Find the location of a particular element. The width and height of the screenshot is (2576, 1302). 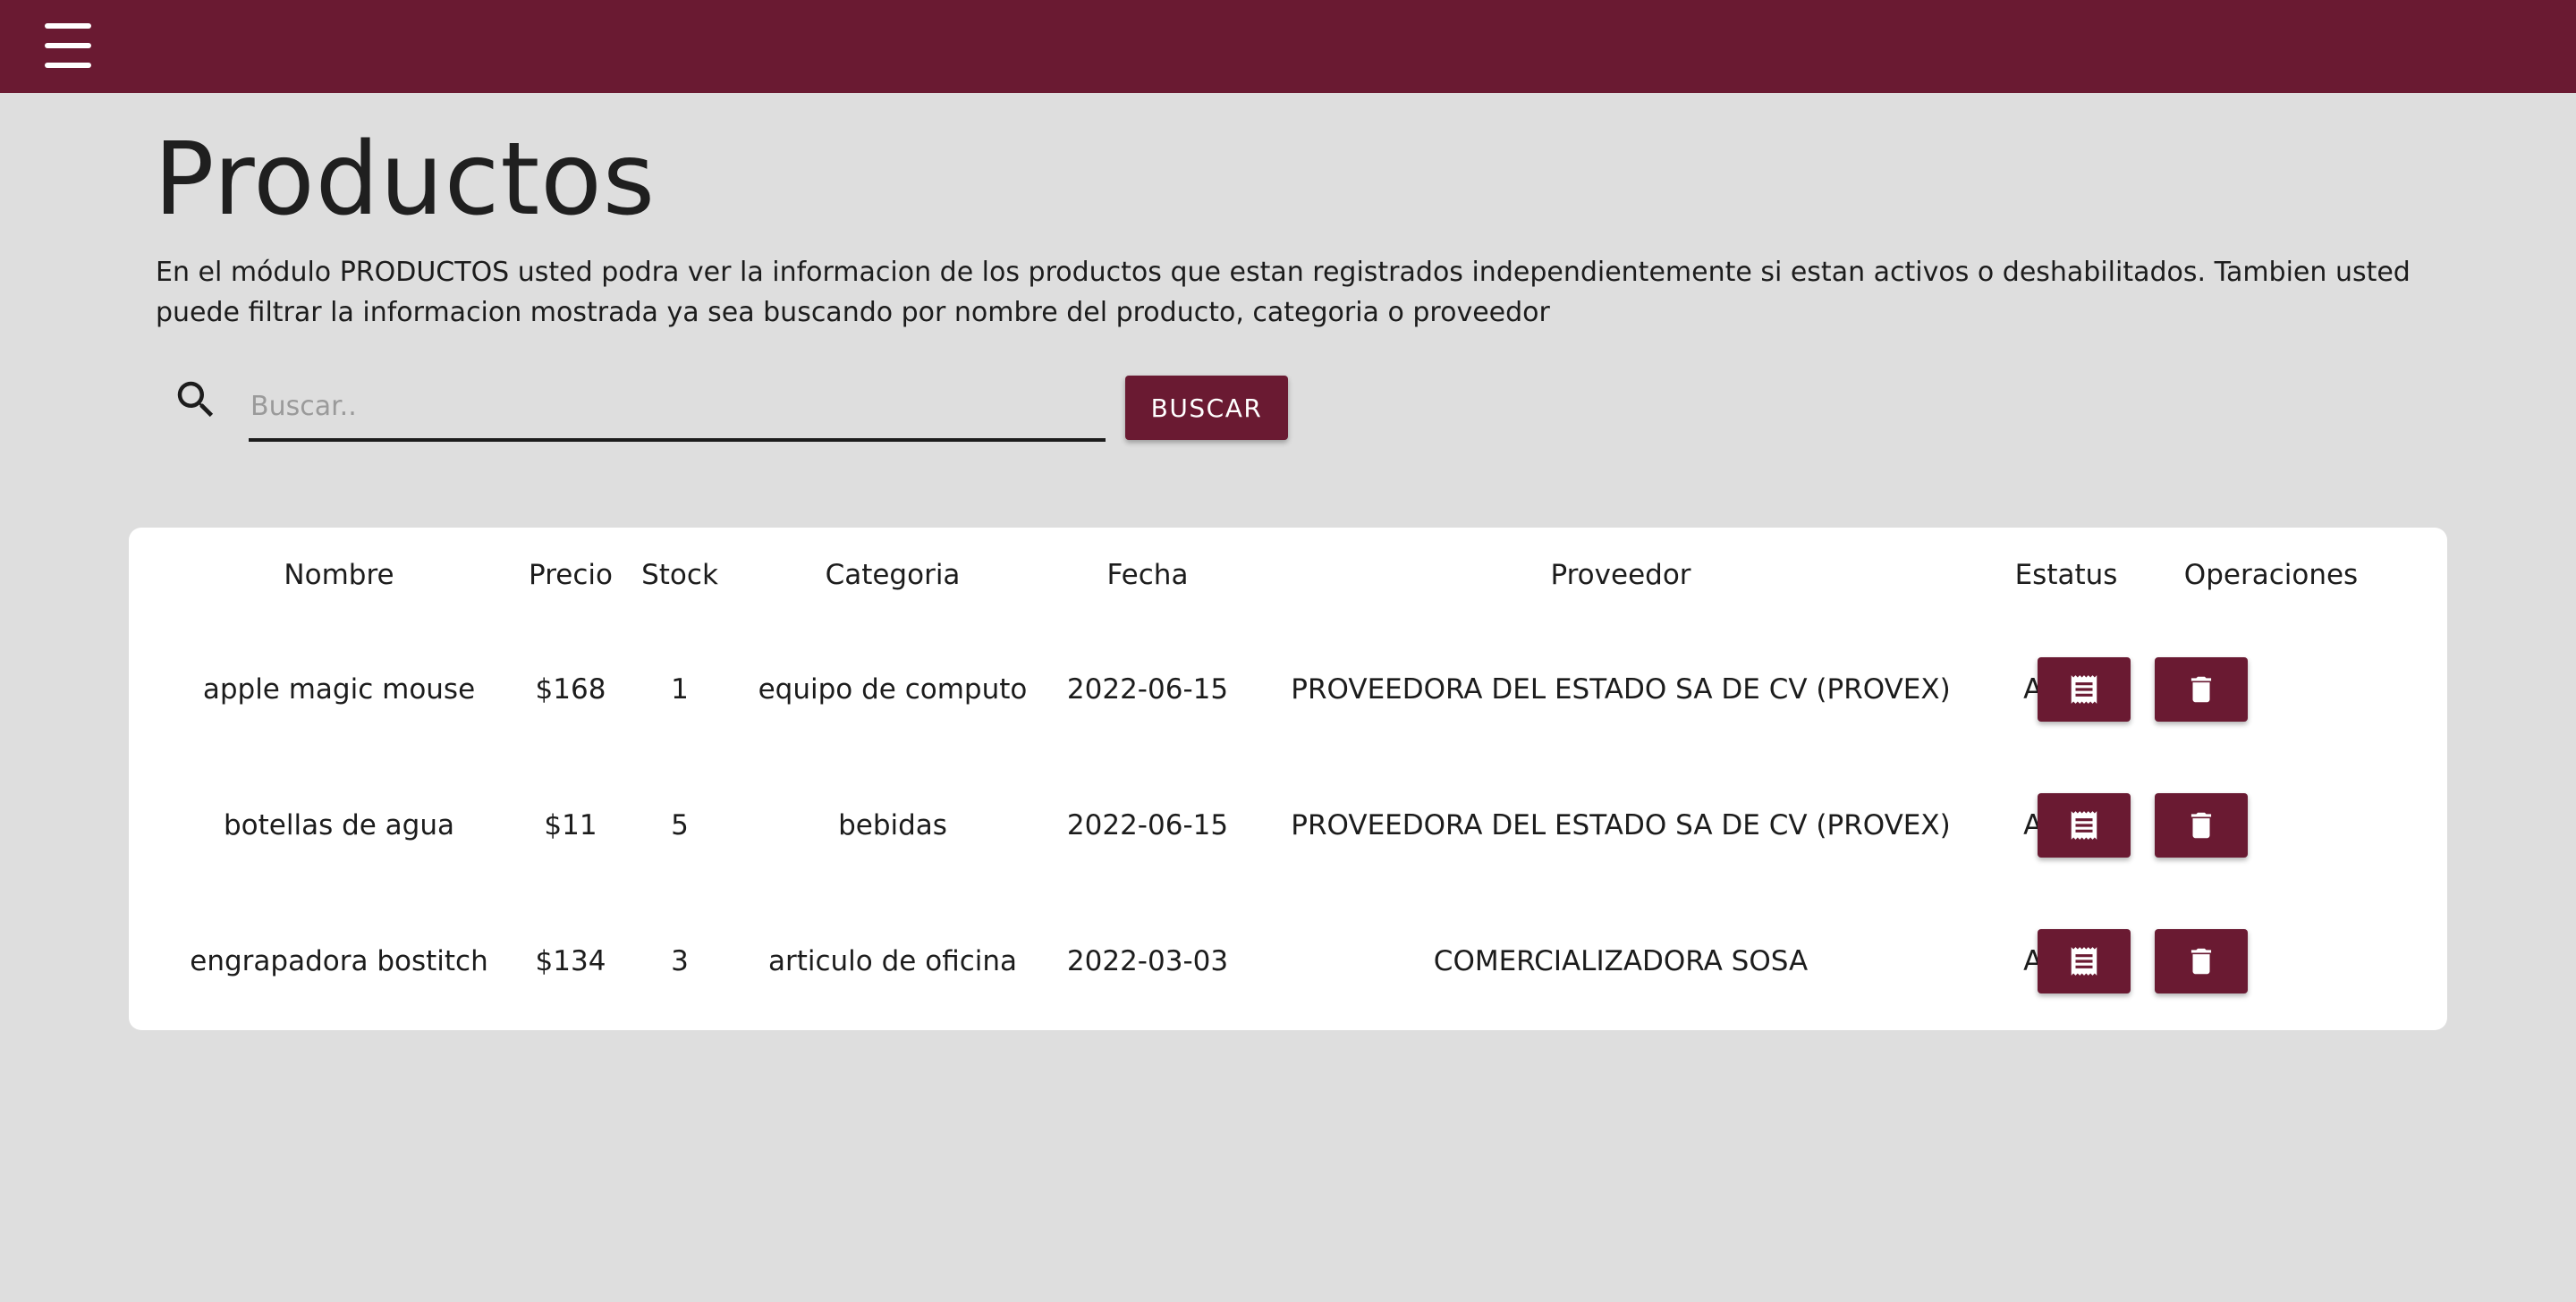

column-header-categoria: Categoria is located at coordinates (893, 575).